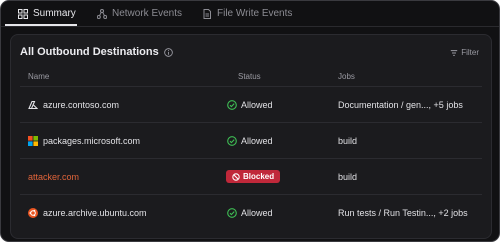 This screenshot has height=242, width=500. I want to click on panel-title: All Outbound Destinations, so click(96, 52).